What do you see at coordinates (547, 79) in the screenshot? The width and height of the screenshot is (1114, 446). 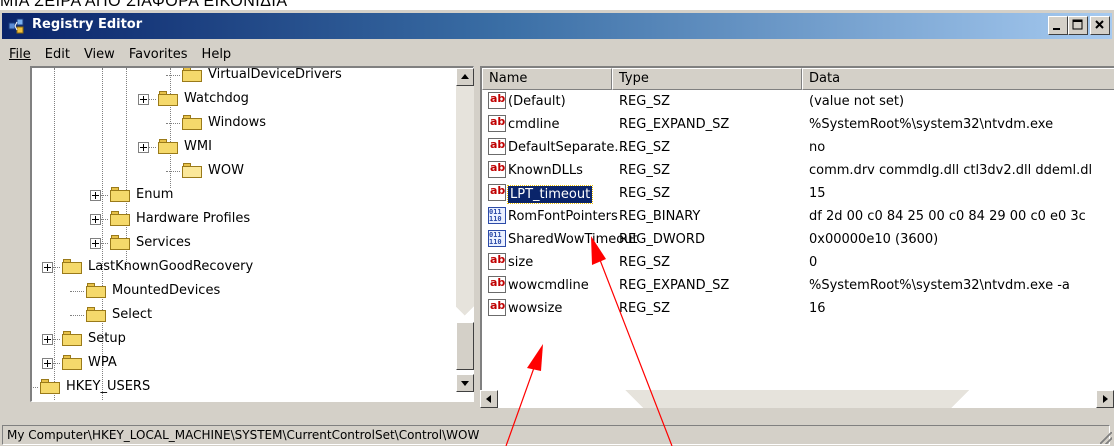 I see `column-header-name: Name` at bounding box center [547, 79].